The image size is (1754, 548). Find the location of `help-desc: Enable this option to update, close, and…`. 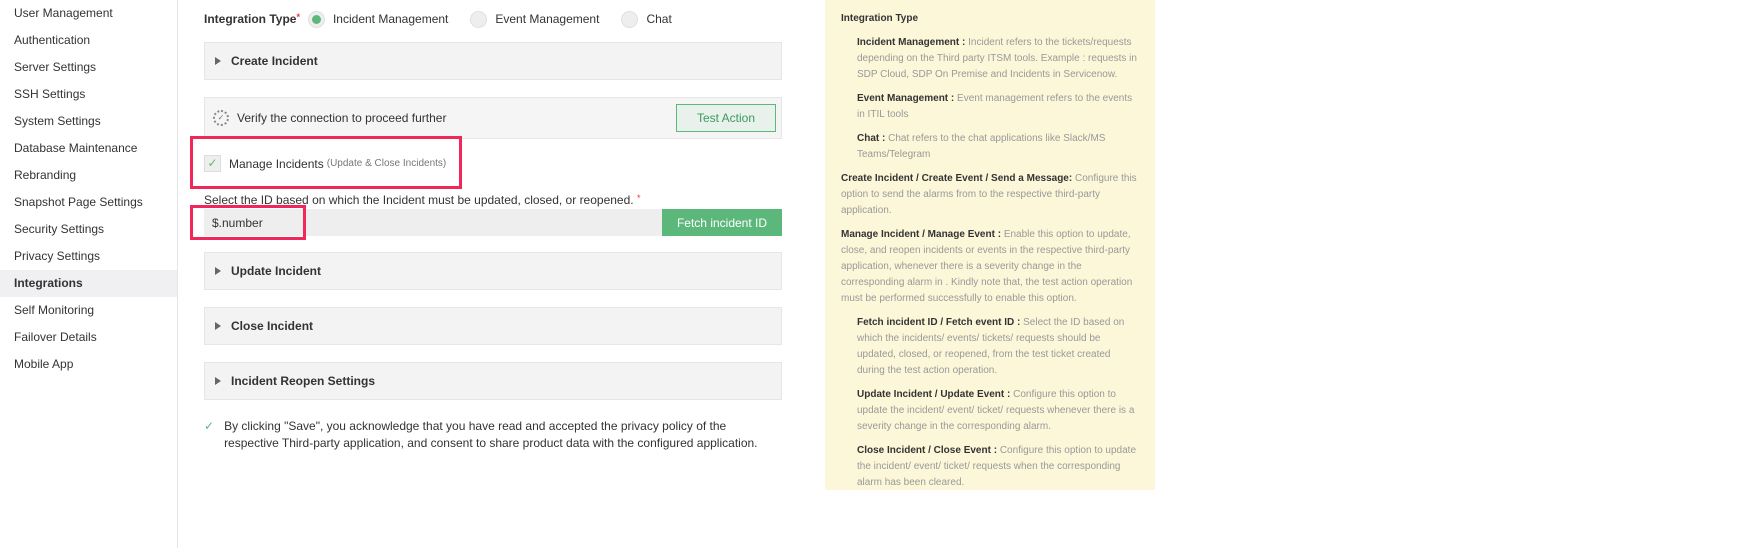

help-desc: Enable this option to update, close, and… is located at coordinates (987, 266).